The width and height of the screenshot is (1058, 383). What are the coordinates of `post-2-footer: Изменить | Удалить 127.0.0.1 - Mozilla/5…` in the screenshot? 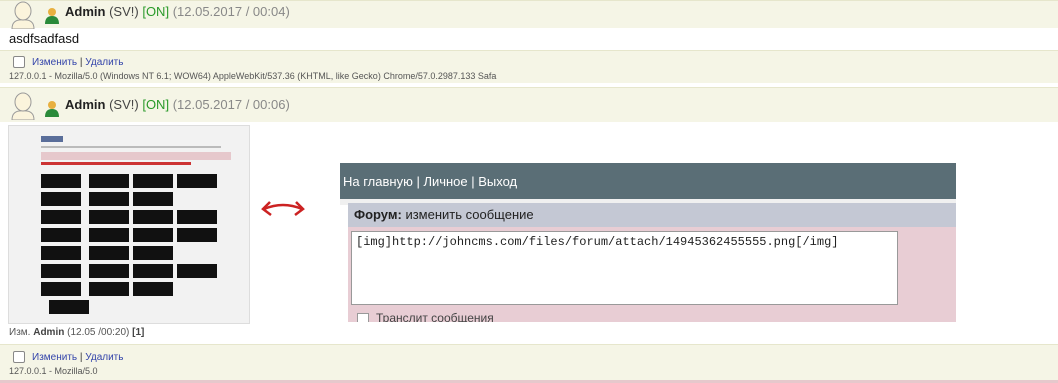 It's located at (529, 362).